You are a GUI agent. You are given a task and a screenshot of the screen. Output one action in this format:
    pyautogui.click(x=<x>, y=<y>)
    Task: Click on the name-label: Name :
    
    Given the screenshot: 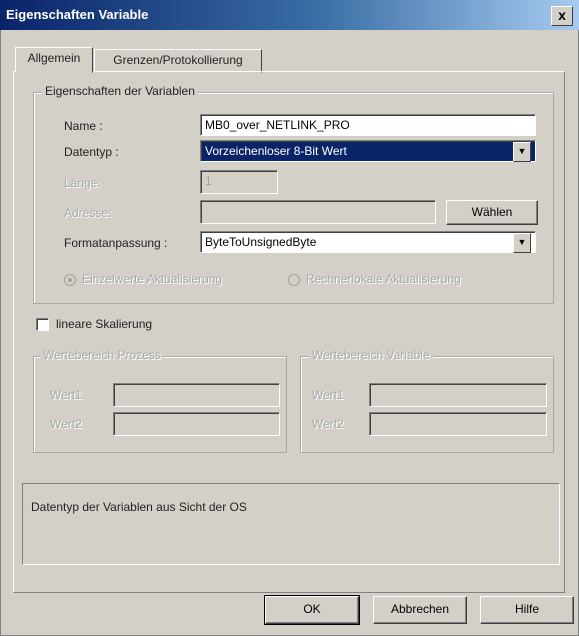 What is the action you would take?
    pyautogui.click(x=83, y=126)
    